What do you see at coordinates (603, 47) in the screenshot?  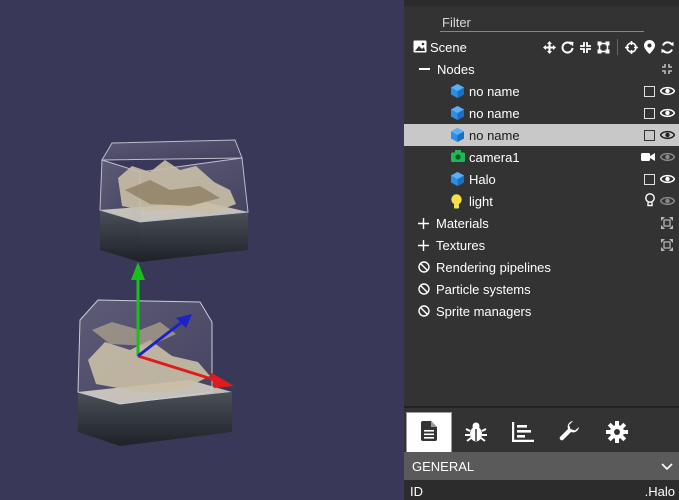 I see `bounding-box-icon` at bounding box center [603, 47].